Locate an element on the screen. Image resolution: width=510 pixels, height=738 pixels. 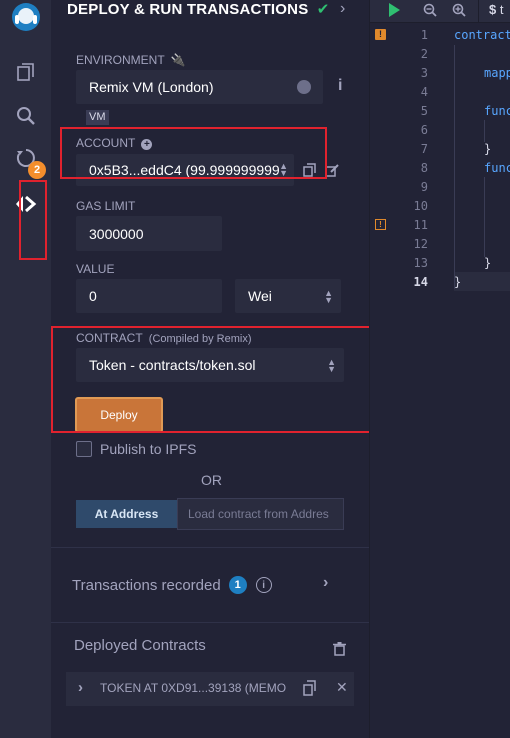
environment-select: Remix VM (London) is located at coordinates (199, 87).